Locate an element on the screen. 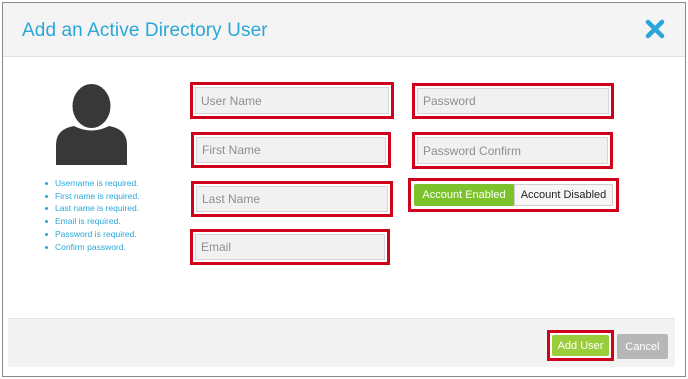  email-field-highlight is located at coordinates (290, 247).